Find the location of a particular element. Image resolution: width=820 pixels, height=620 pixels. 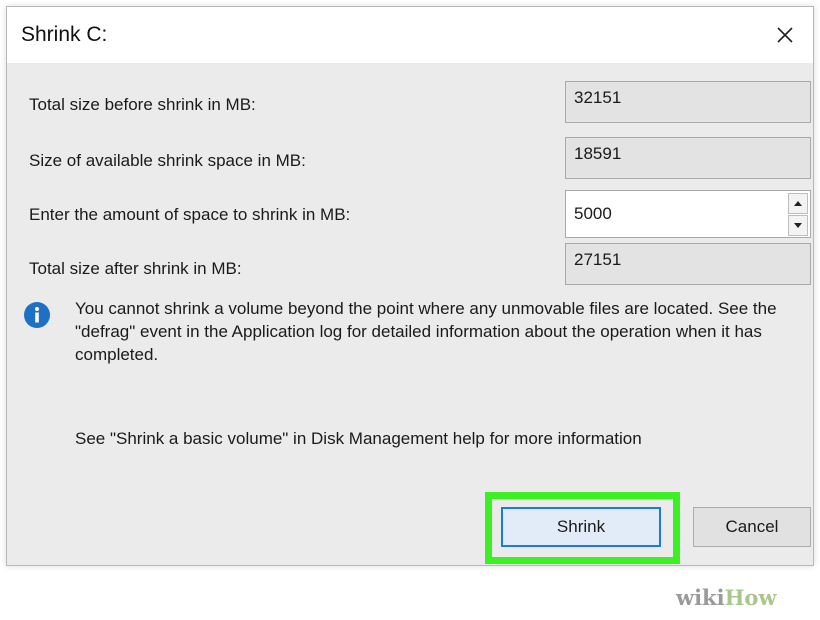

dialog-title: Shrink C: is located at coordinates (64, 34).